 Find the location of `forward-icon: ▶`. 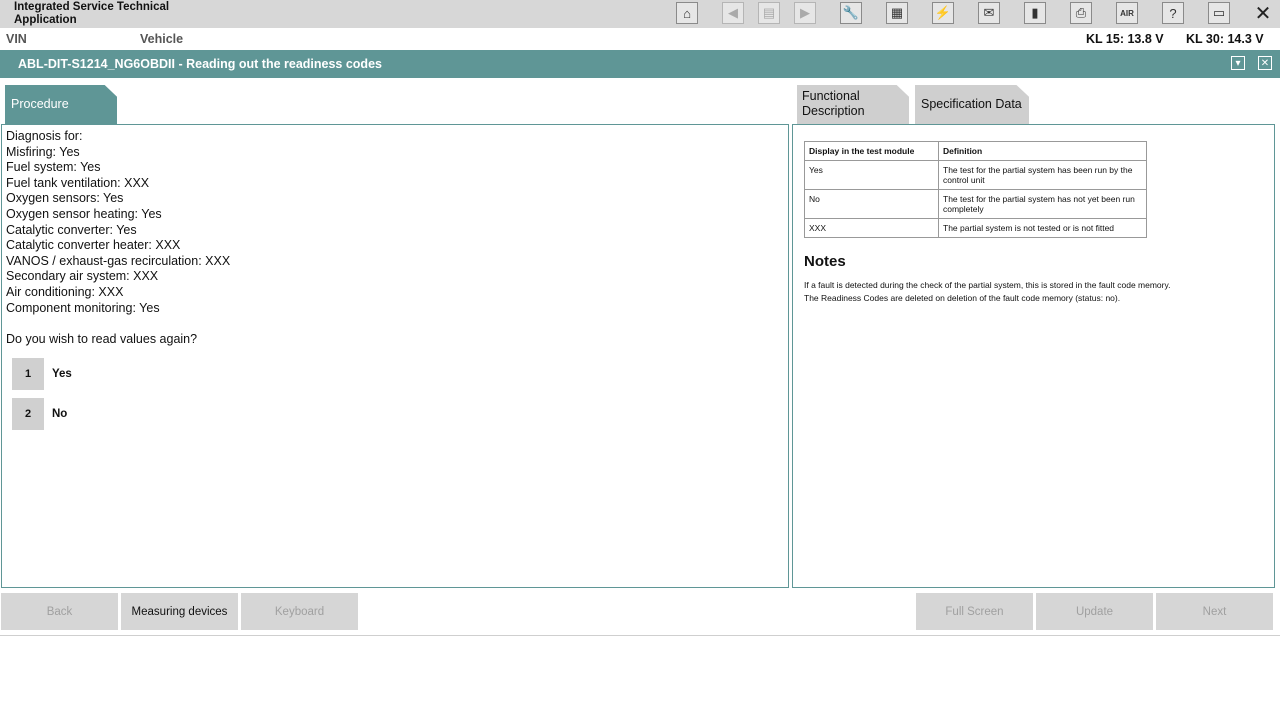

forward-icon: ▶ is located at coordinates (805, 13).